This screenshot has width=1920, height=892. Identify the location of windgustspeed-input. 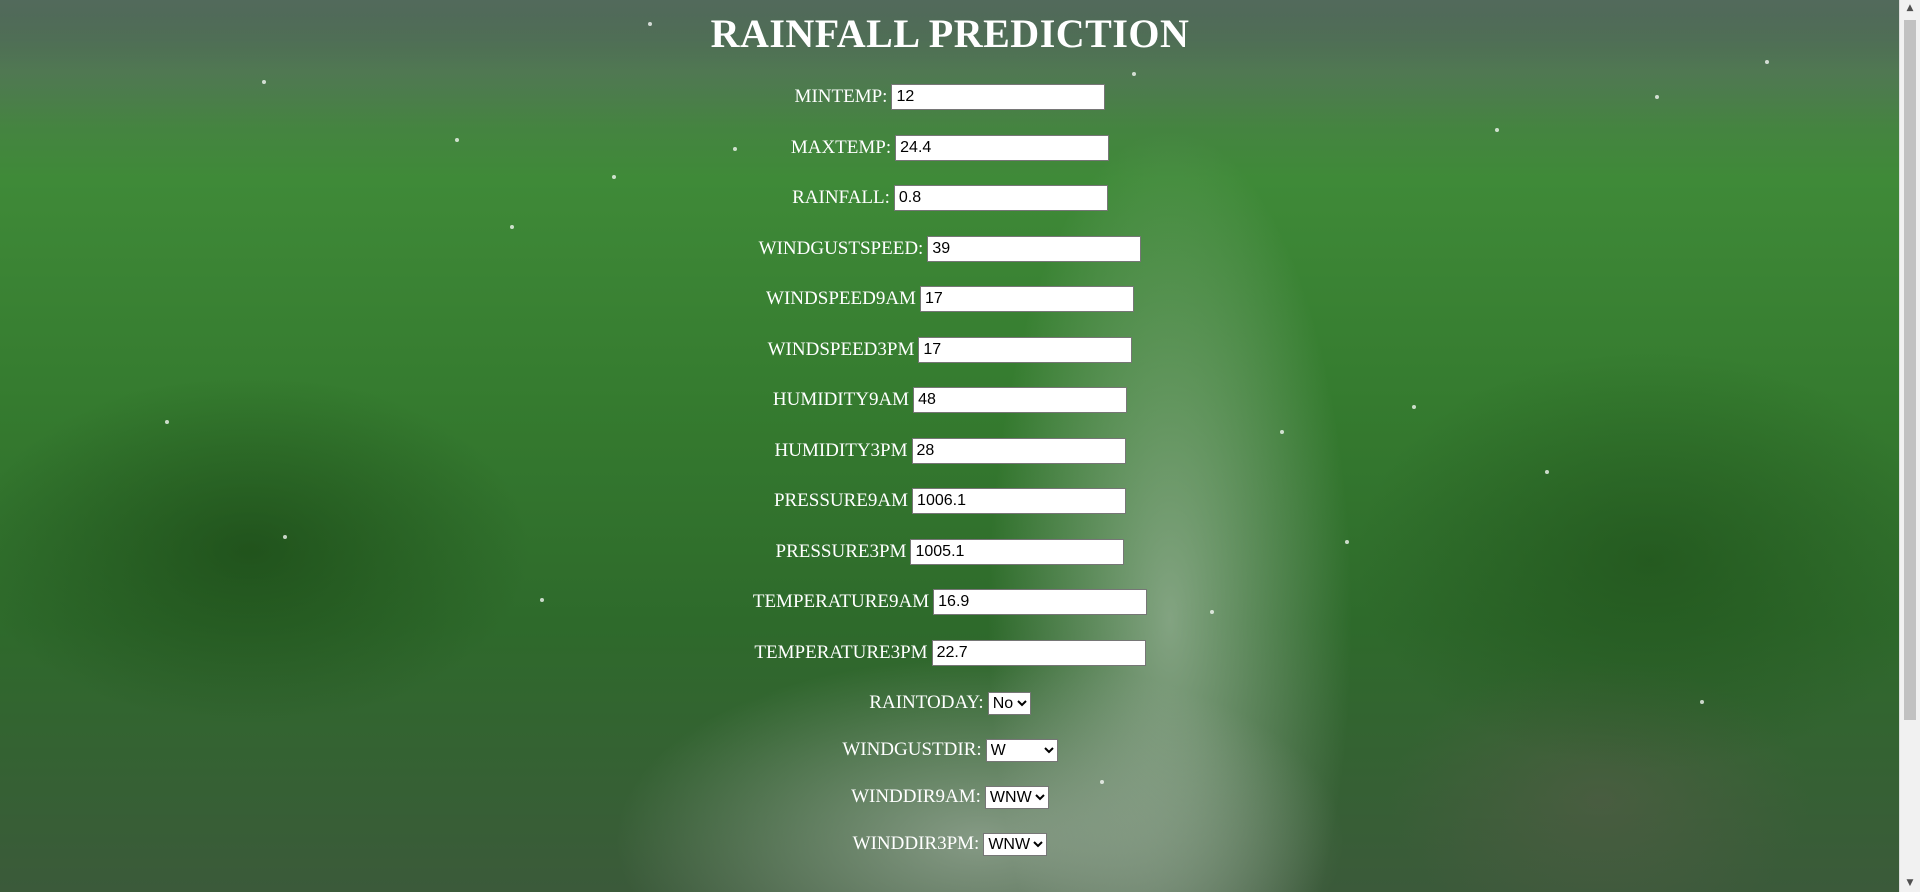
(1034, 248).